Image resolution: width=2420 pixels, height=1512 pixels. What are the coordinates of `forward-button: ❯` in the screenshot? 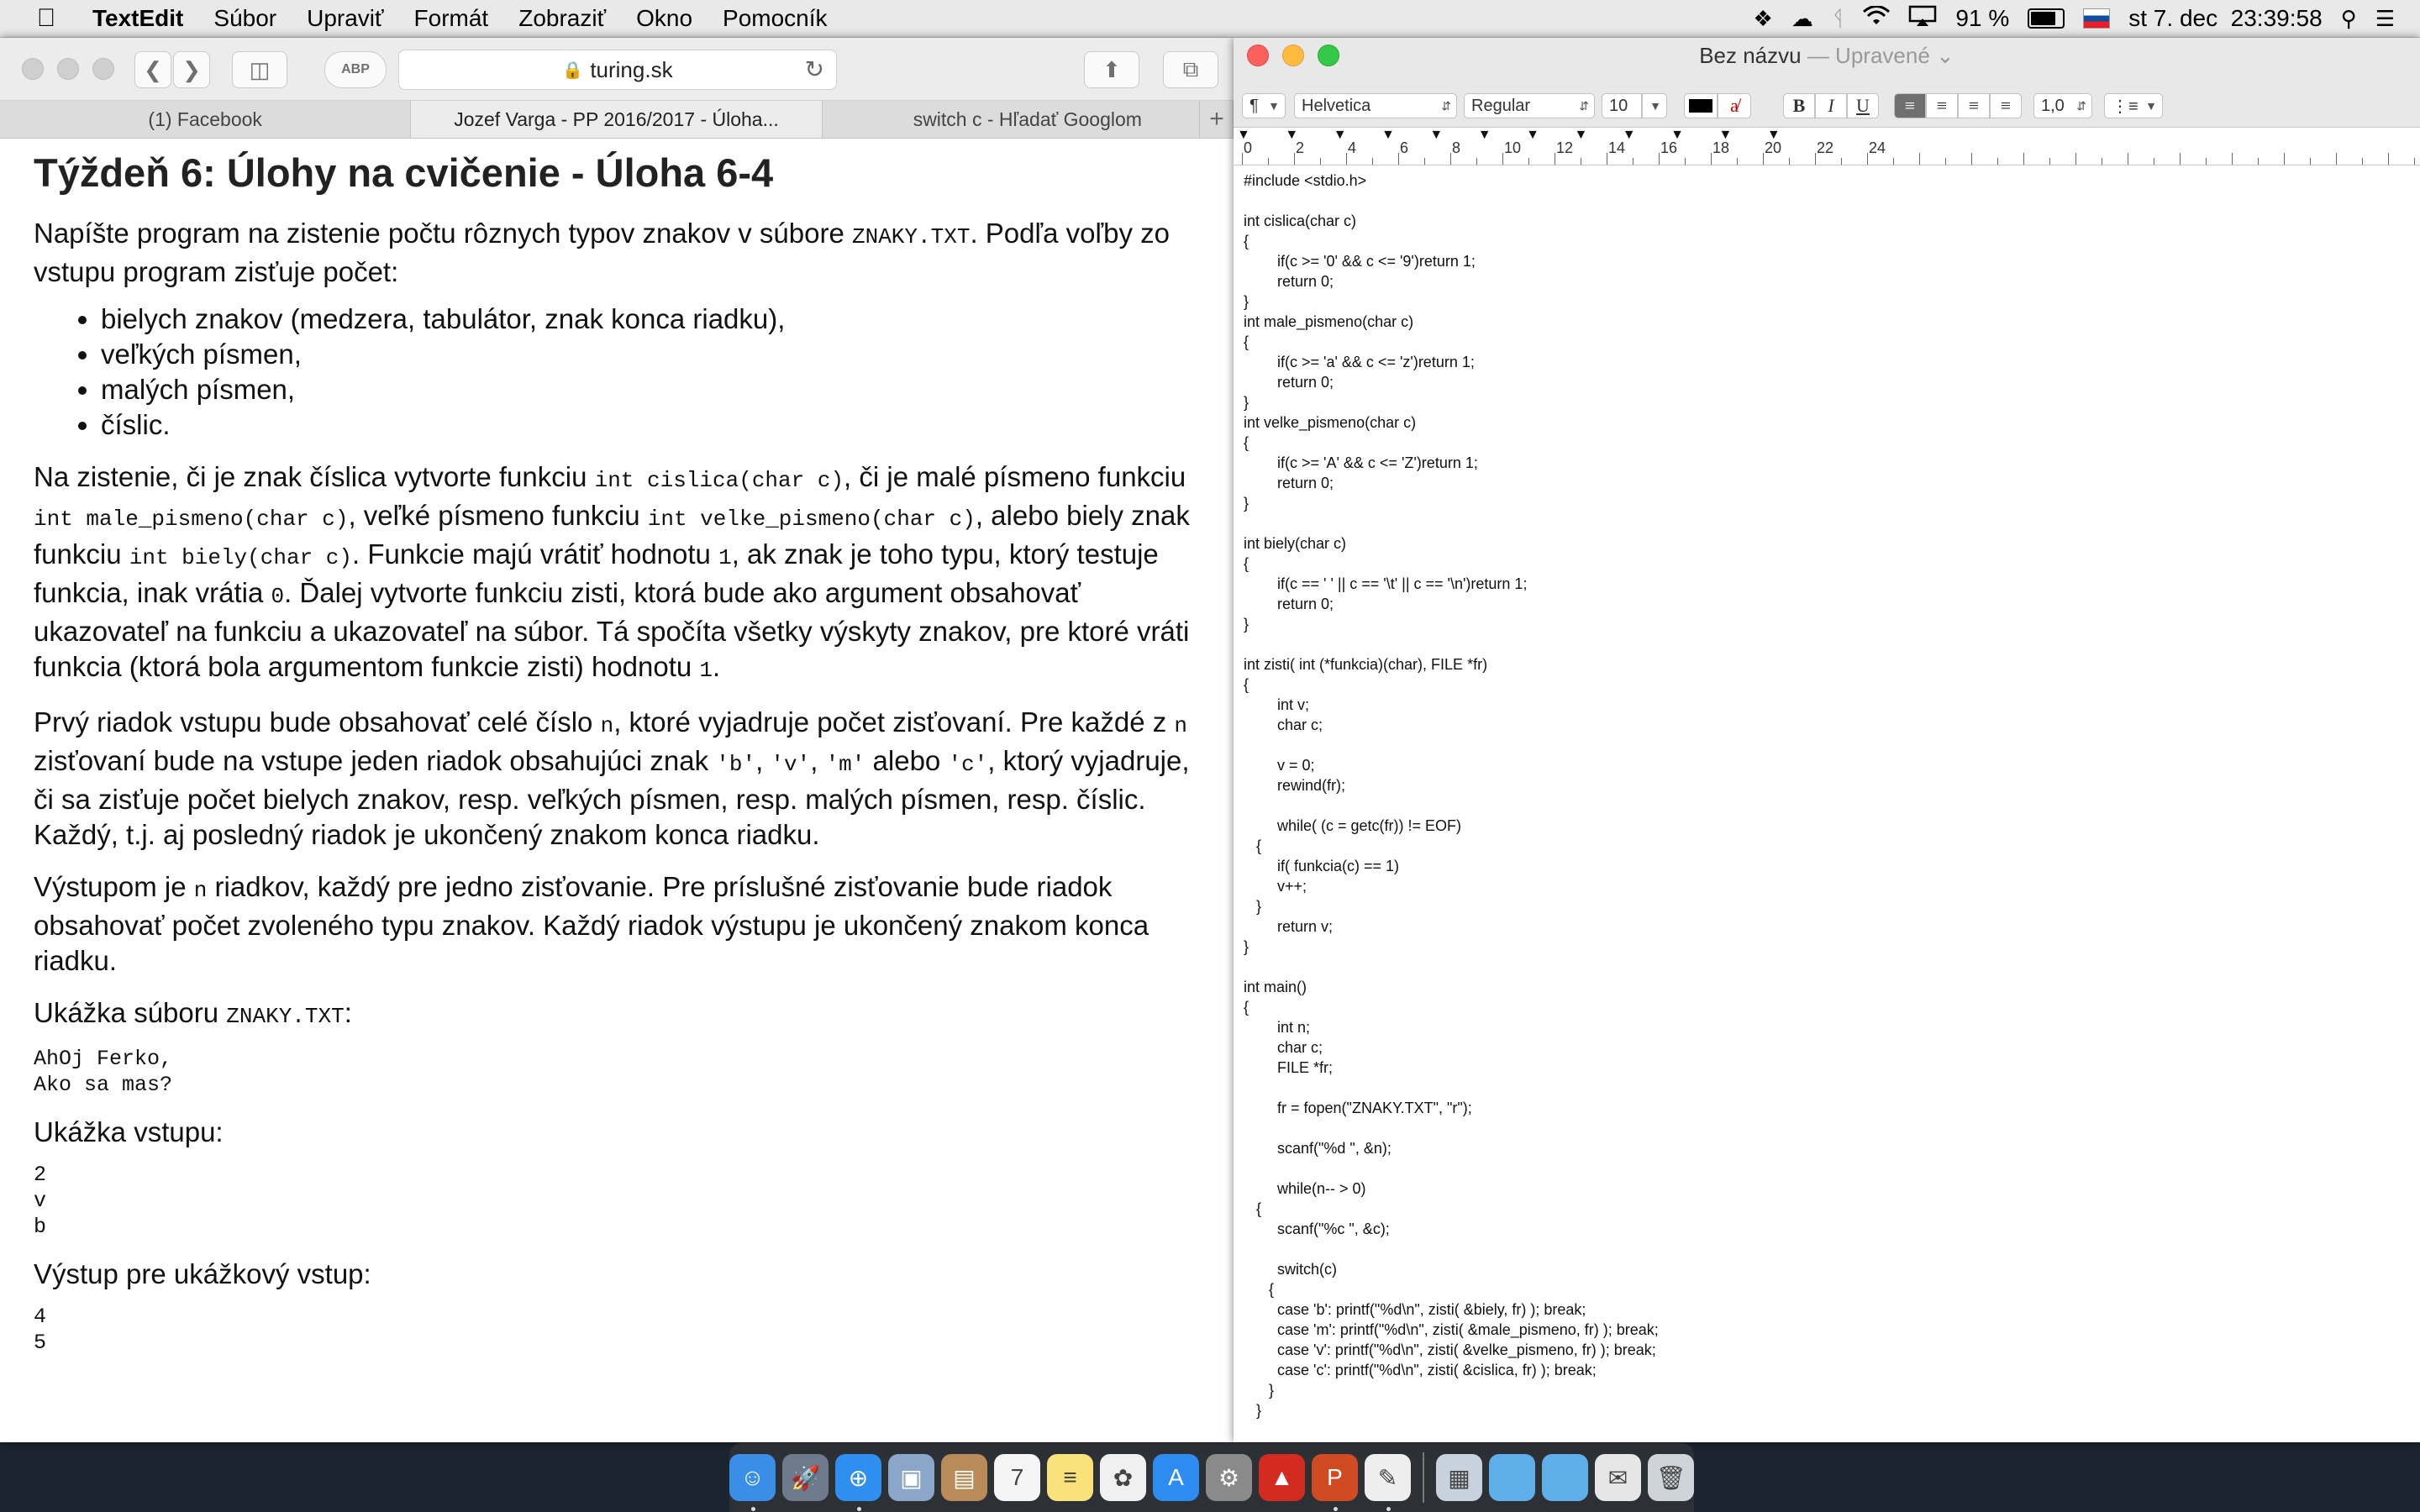 It's located at (191, 69).